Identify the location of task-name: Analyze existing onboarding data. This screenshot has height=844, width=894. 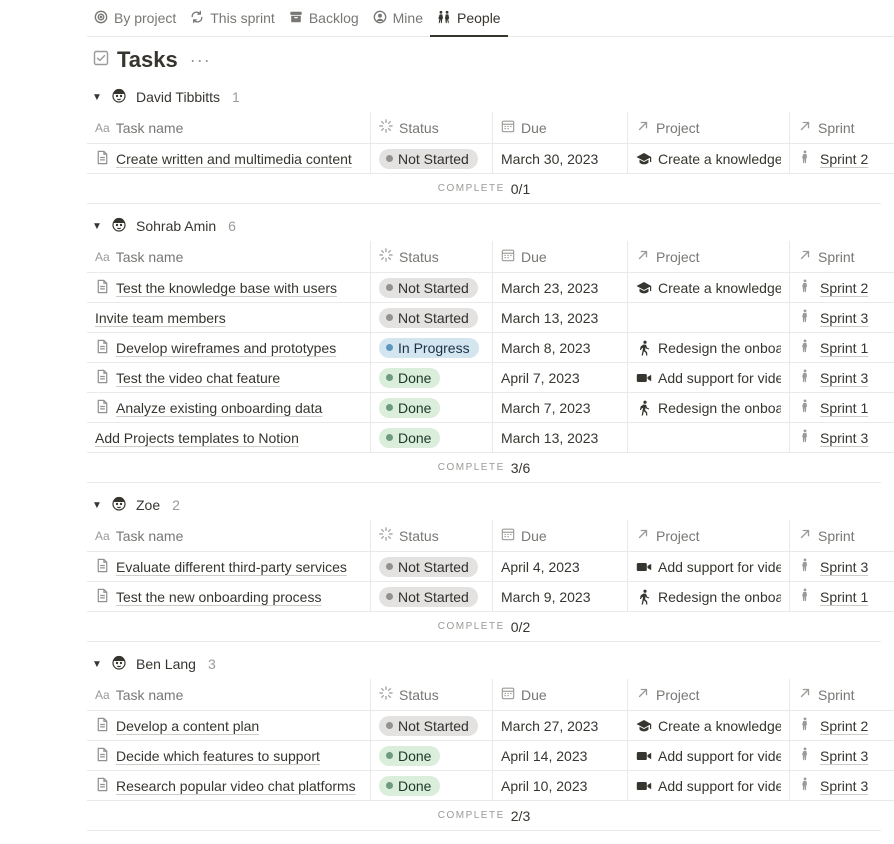
(219, 408).